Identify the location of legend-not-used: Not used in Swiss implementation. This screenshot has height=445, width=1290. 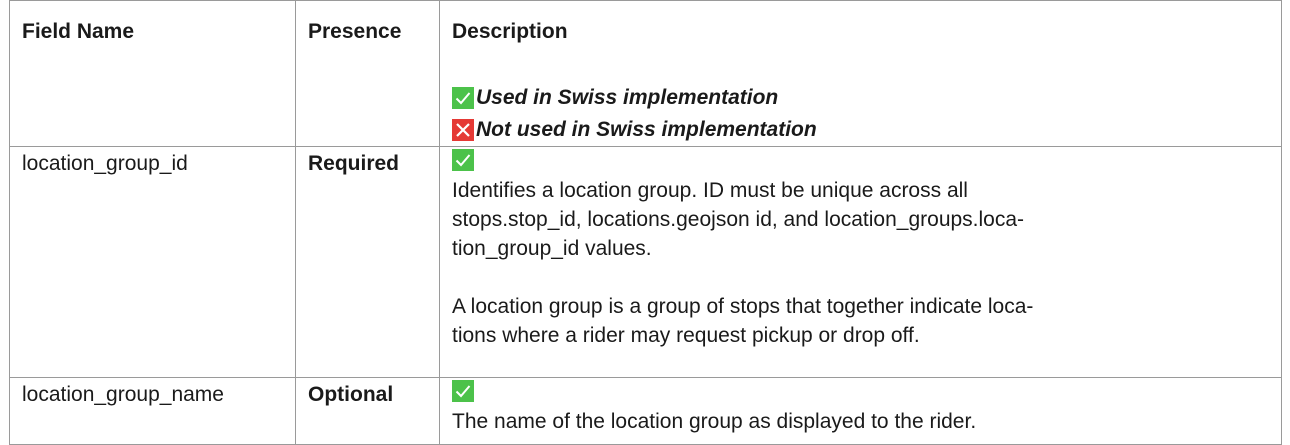
(866, 130).